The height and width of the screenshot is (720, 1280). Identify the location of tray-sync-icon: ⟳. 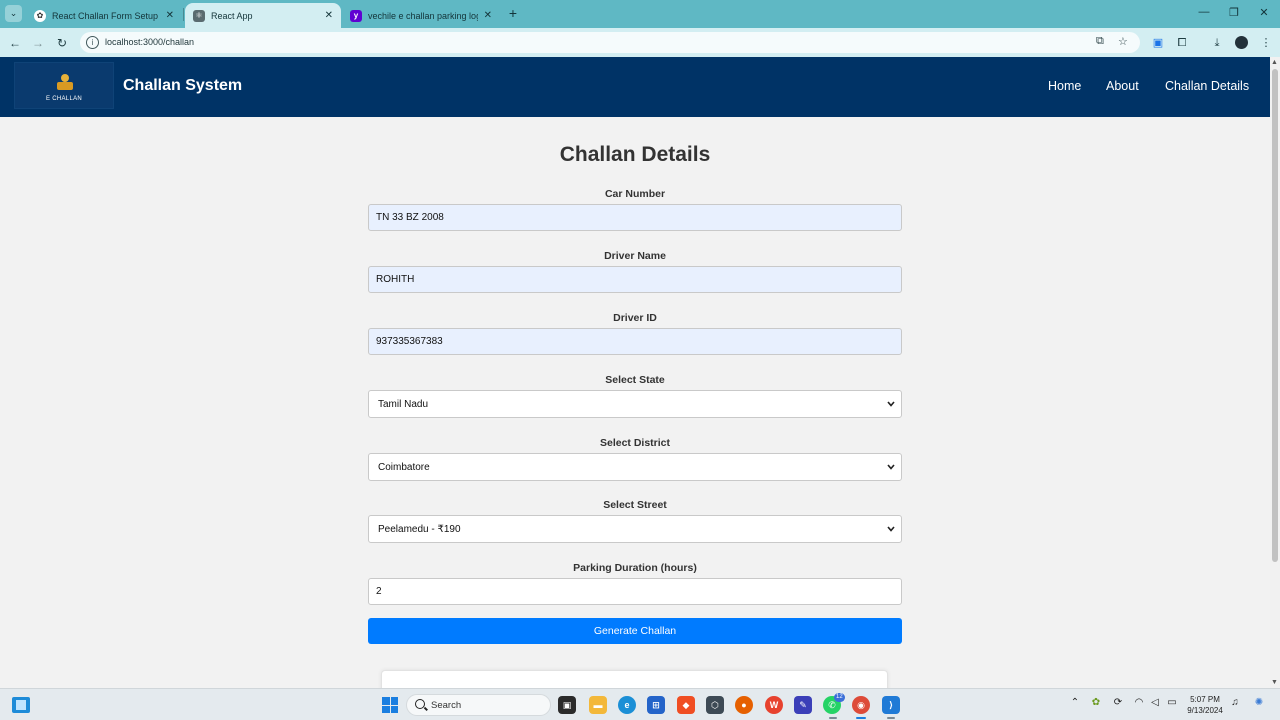
(1118, 702).